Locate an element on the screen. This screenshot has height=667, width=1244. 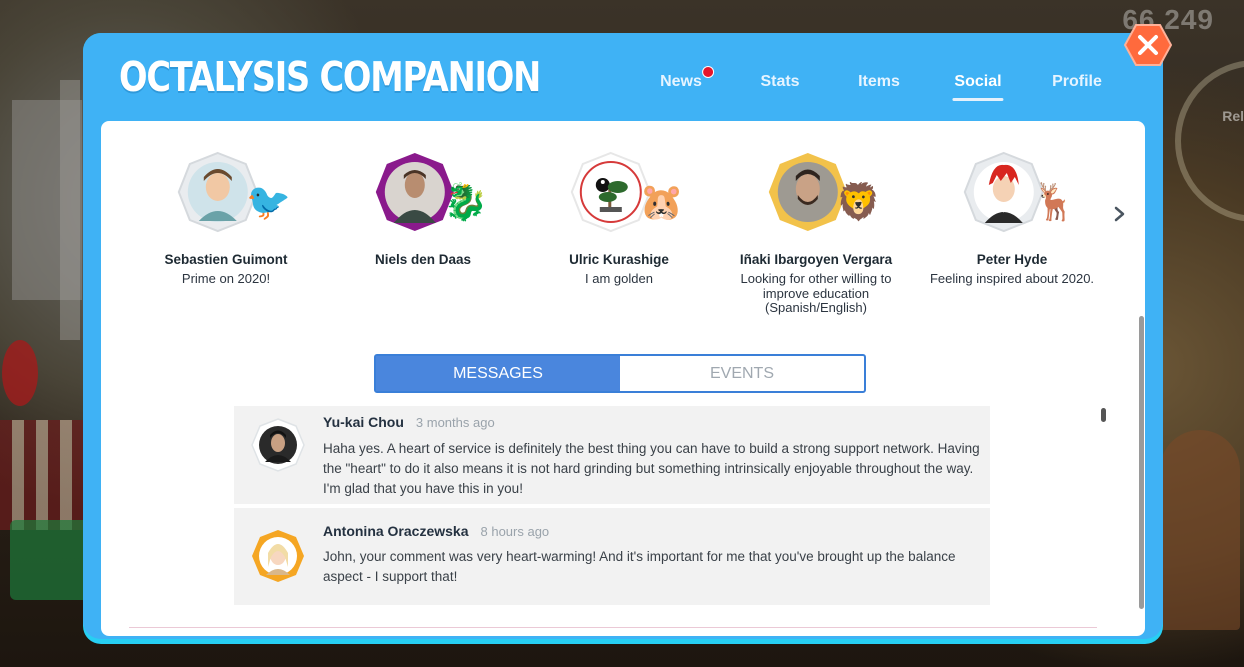
friend-name: Iñaki Ibargoyen Vergara is located at coordinates (816, 259).